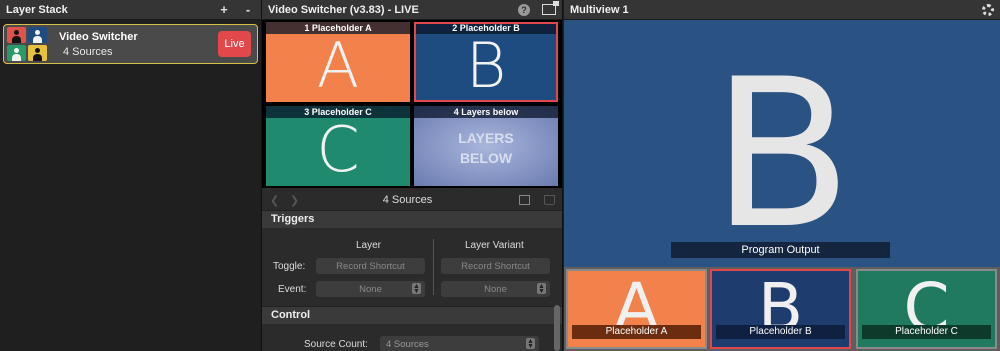 This screenshot has height=351, width=1000. I want to click on event-variant-select: None ▲ ▼, so click(495, 289).